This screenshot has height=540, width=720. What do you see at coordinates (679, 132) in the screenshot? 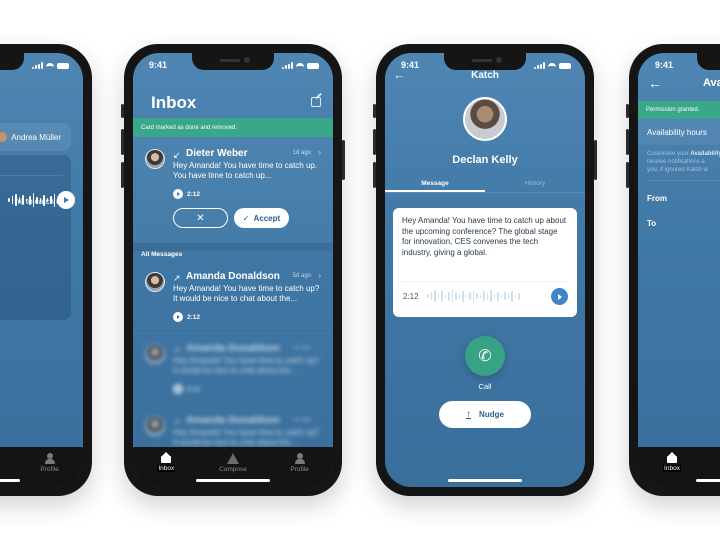
I see `section-title: Availability hours` at bounding box center [679, 132].